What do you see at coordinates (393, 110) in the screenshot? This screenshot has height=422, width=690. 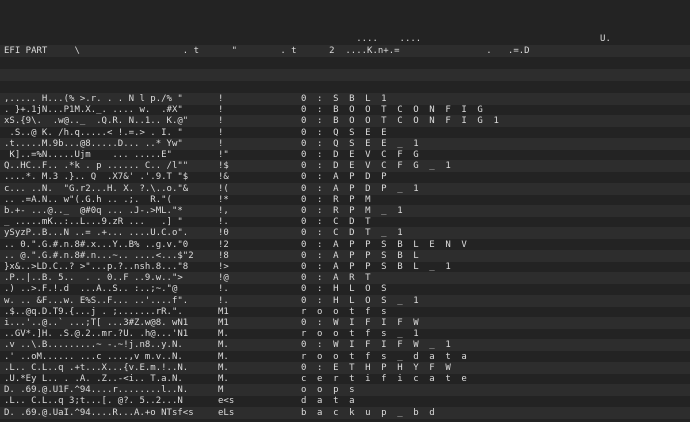 I see `partition-name: 0 : B O O T C O N F I G` at bounding box center [393, 110].